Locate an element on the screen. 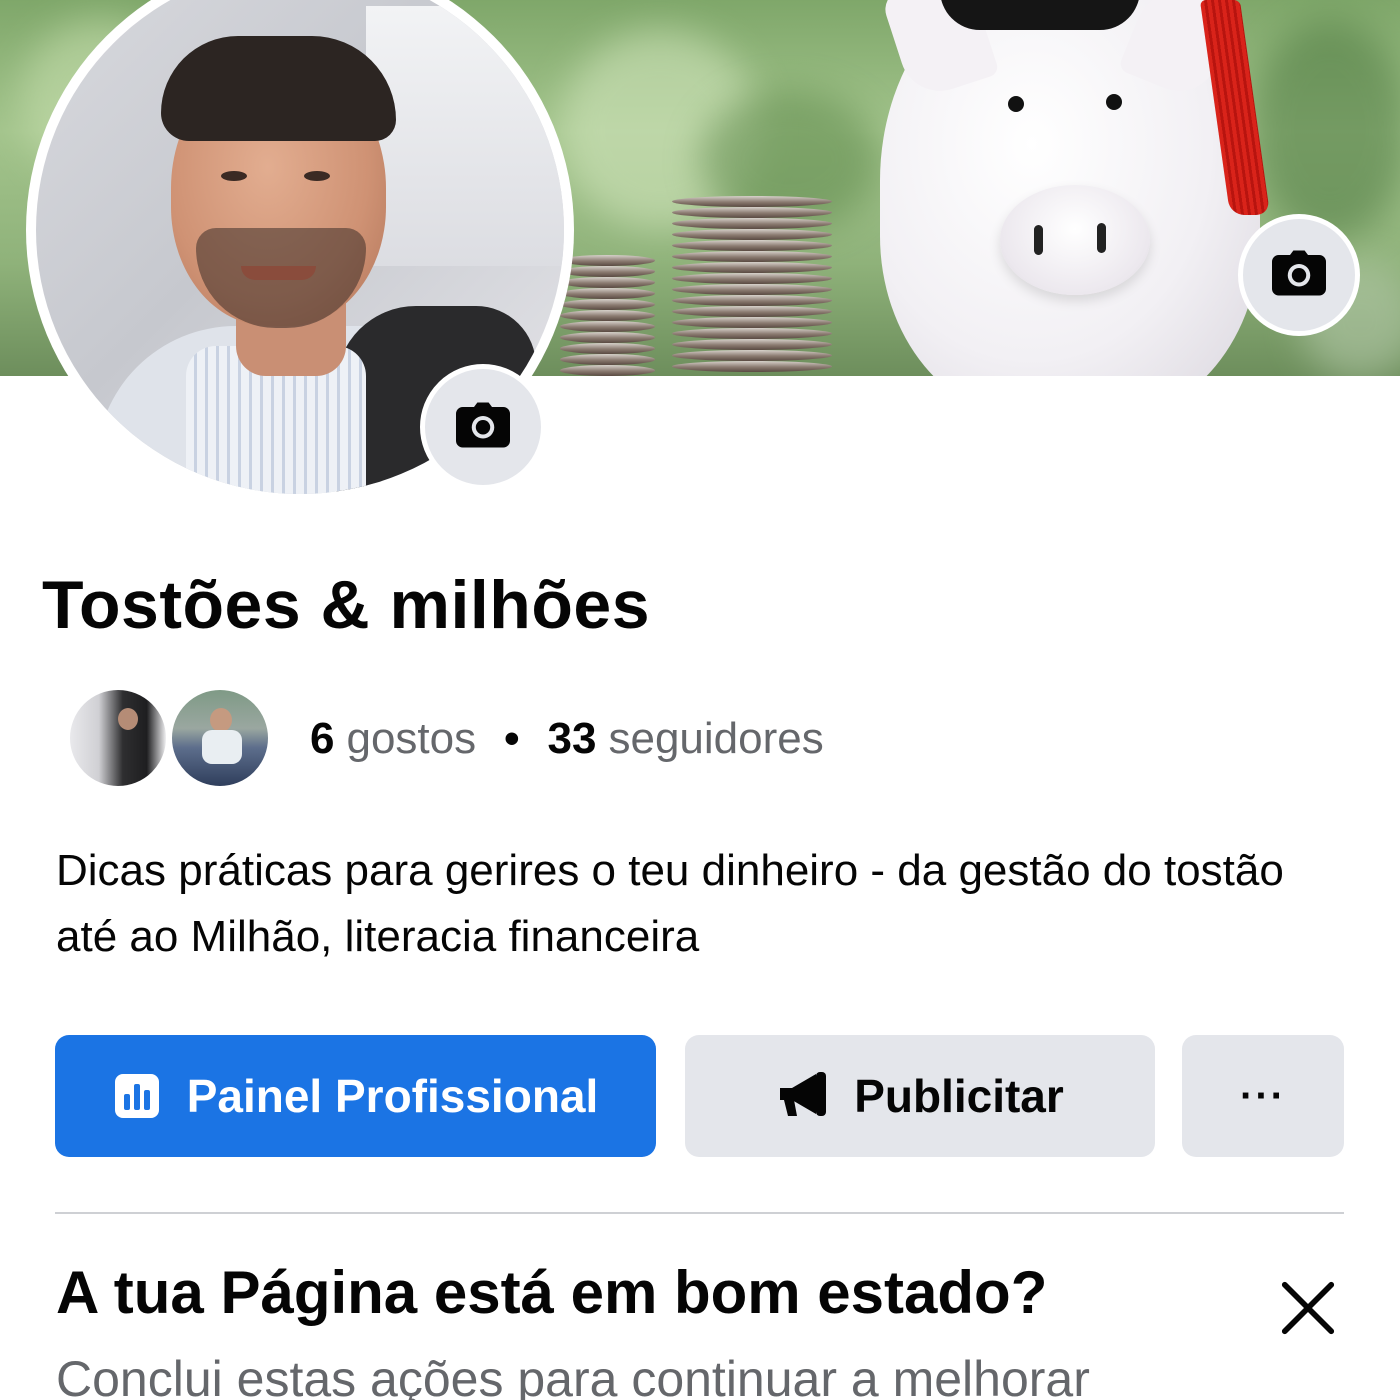 This screenshot has height=1400, width=1400. followers-label: seguidores is located at coordinates (716, 738).